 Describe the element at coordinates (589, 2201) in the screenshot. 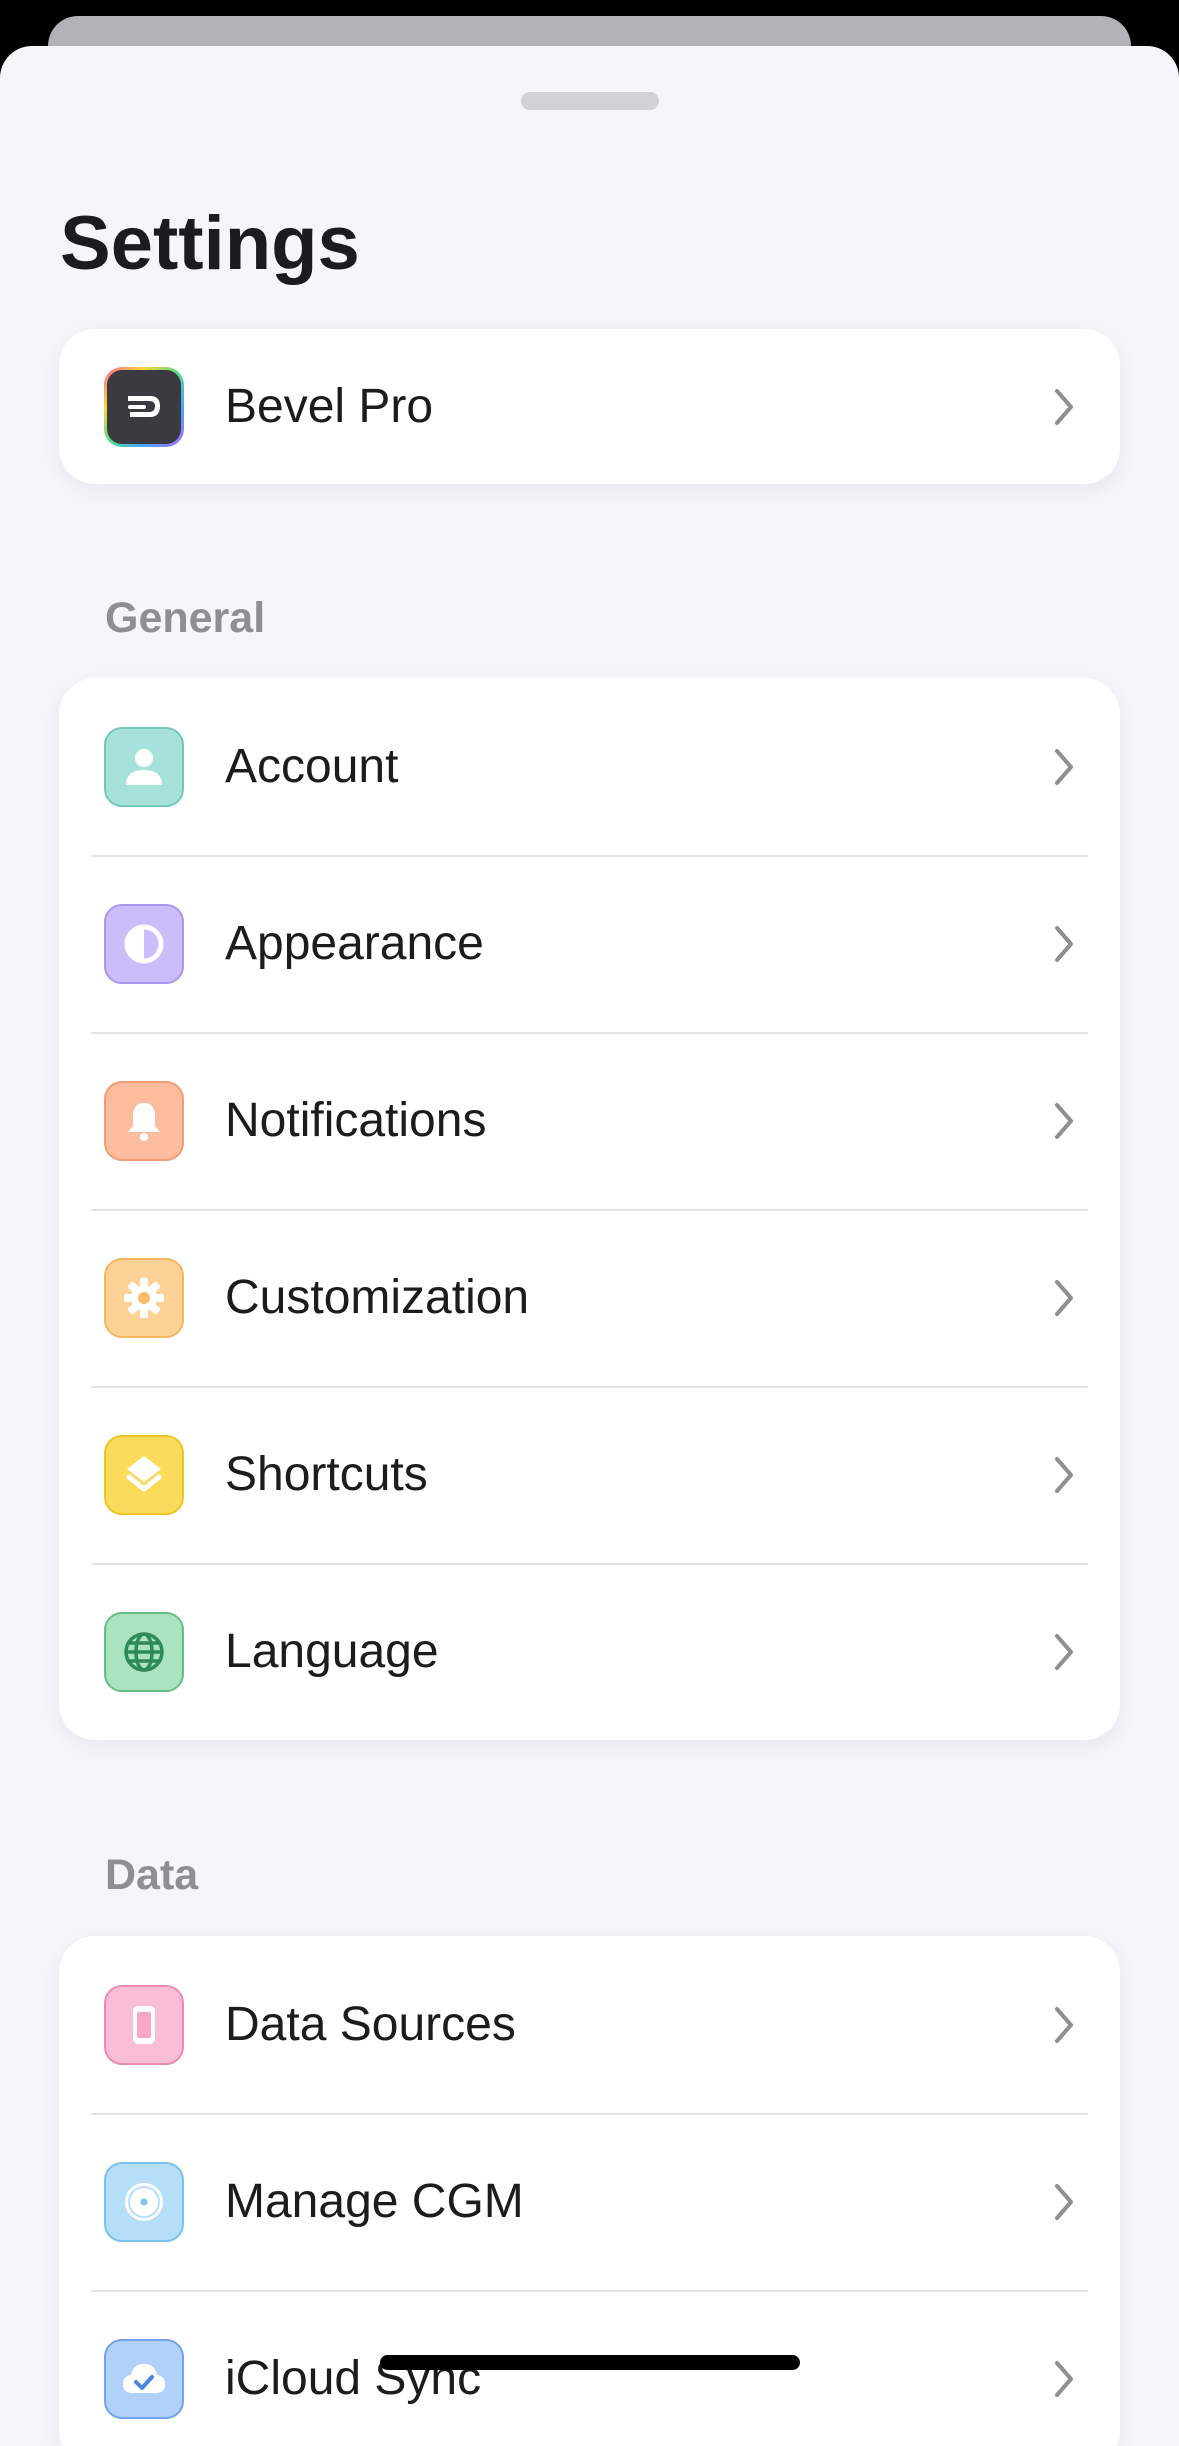

I see `settings-row-manage-cgm: Manage CGM` at that location.